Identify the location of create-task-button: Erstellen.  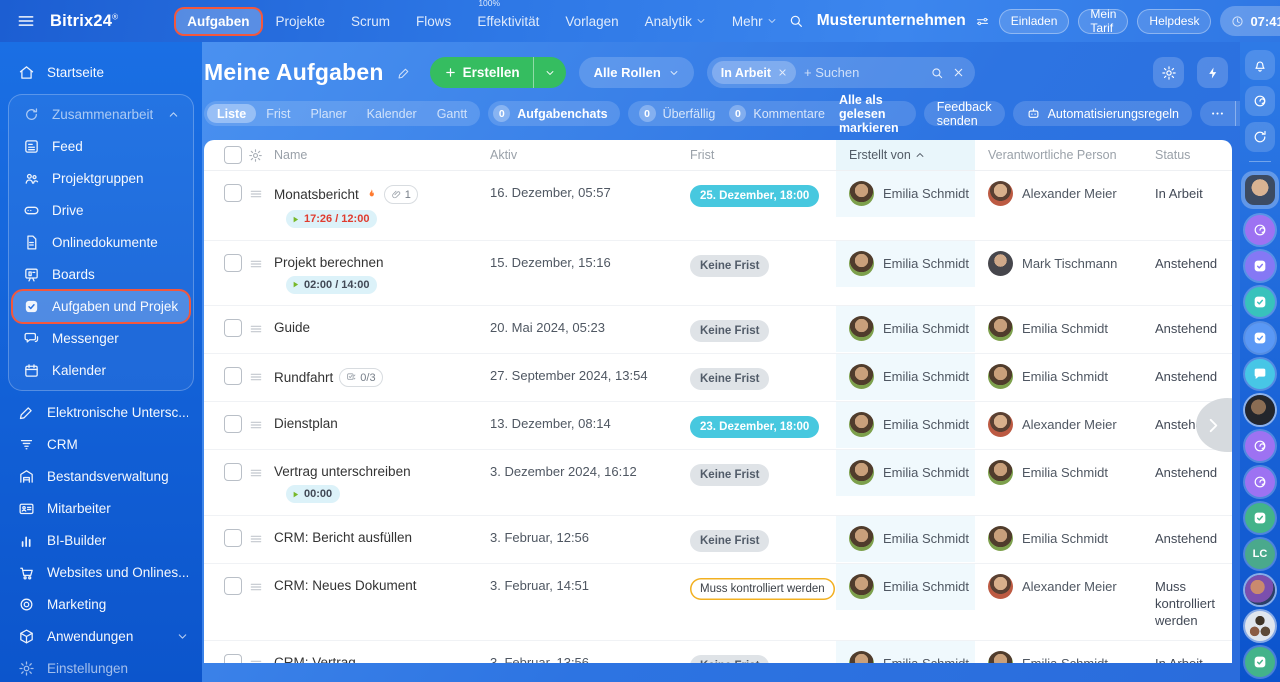
(497, 72).